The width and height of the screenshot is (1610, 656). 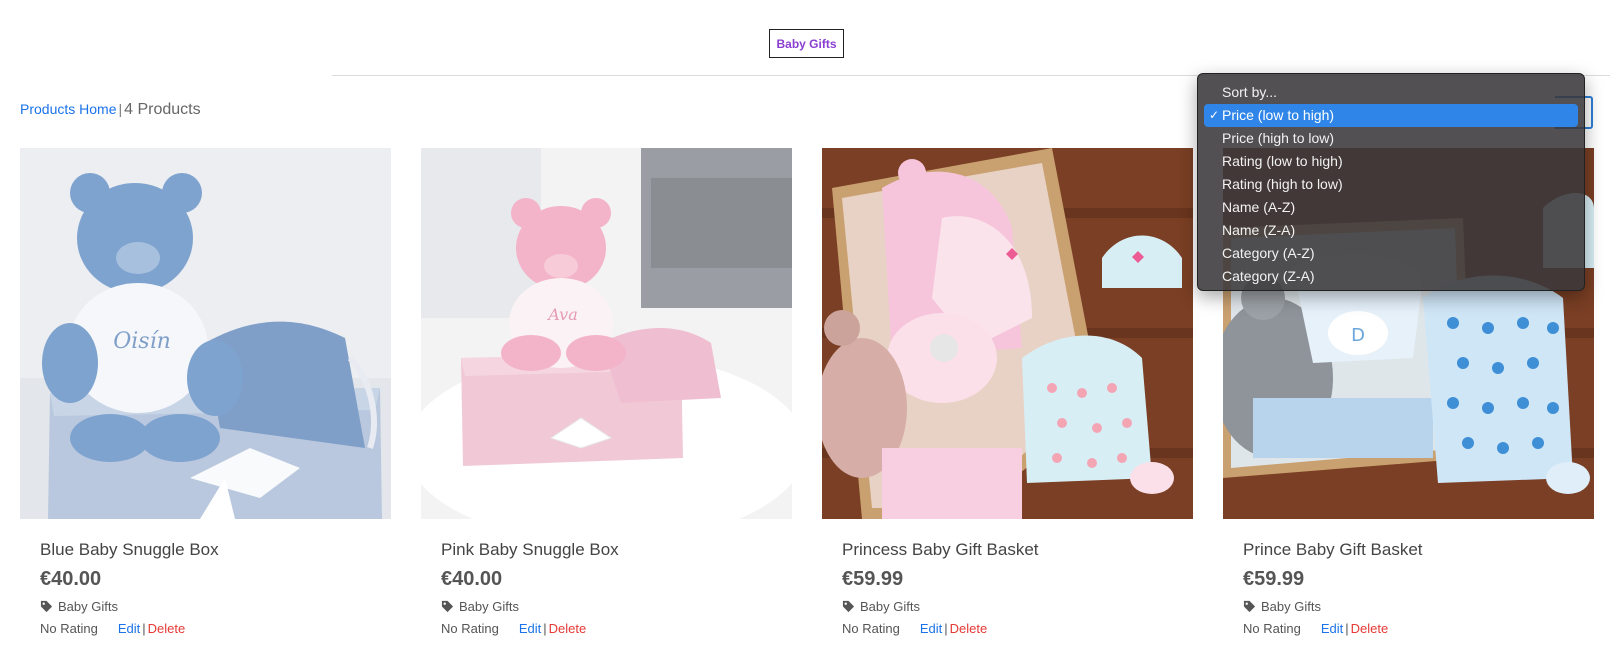 What do you see at coordinates (1391, 138) in the screenshot?
I see `sort-option-price-desc: Price (high to low)` at bounding box center [1391, 138].